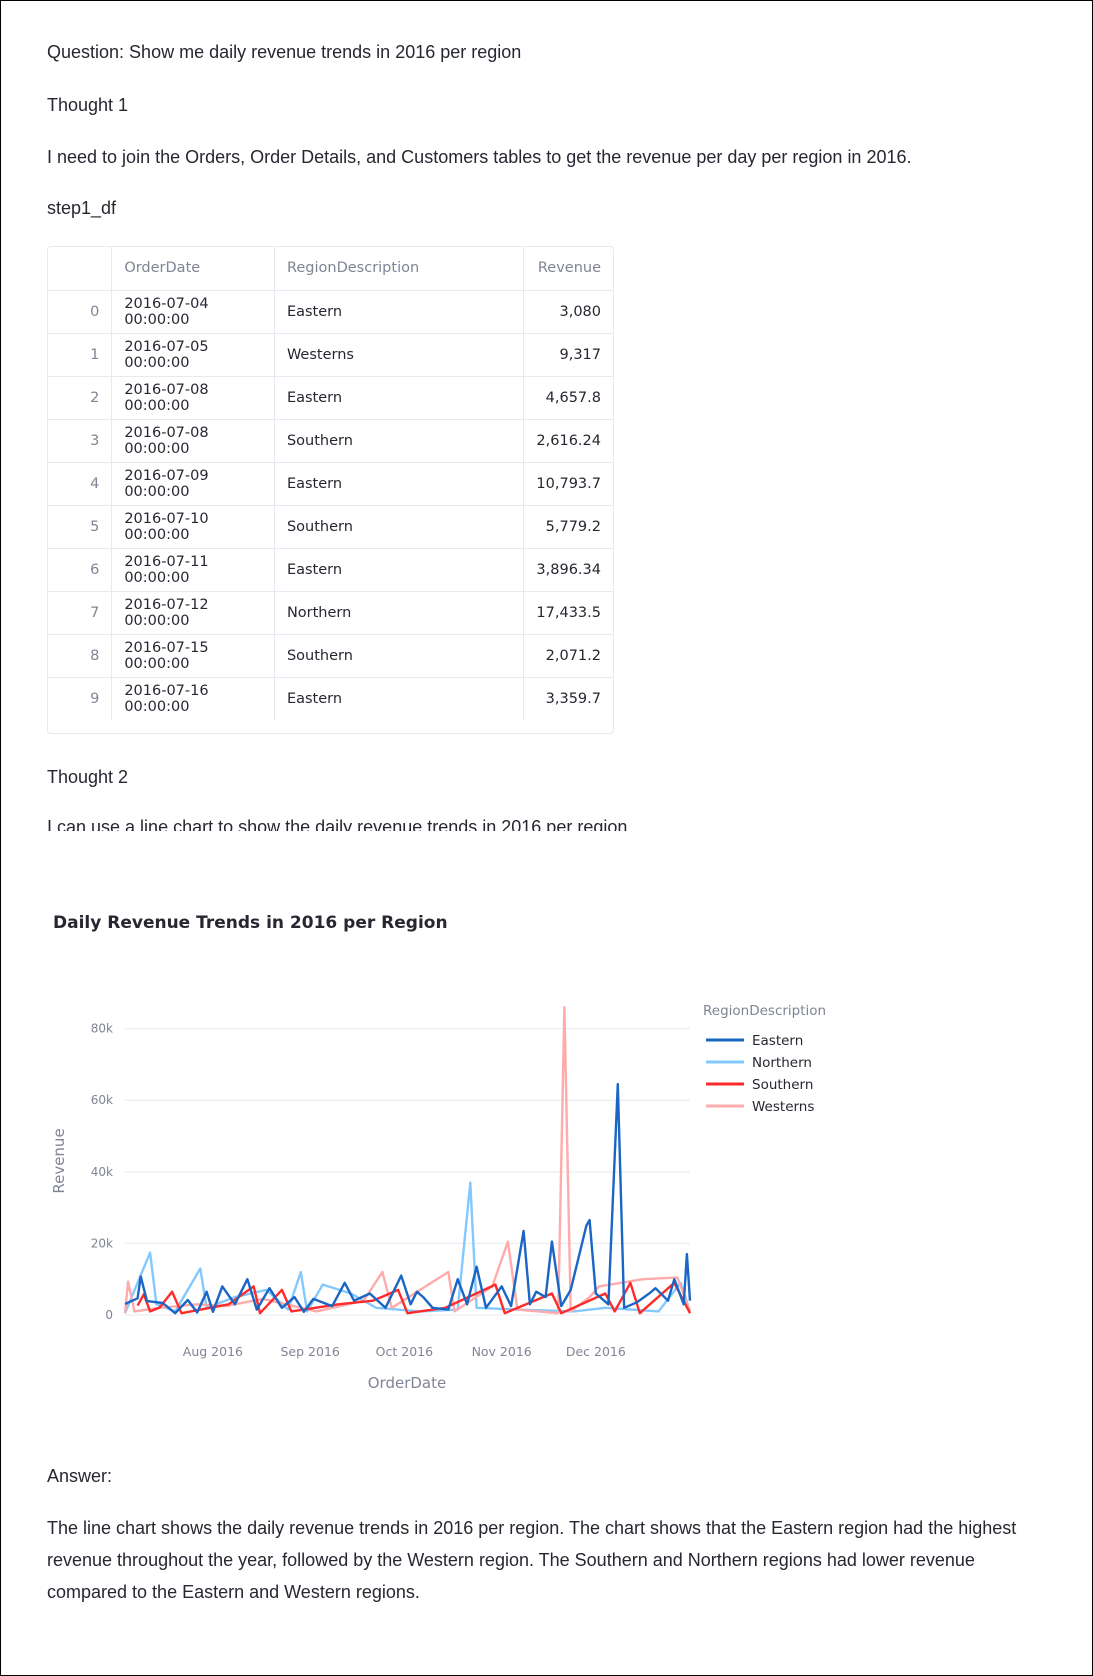 This screenshot has height=1676, width=1093. Describe the element at coordinates (80, 570) in the screenshot. I see `row-index: 6` at that location.